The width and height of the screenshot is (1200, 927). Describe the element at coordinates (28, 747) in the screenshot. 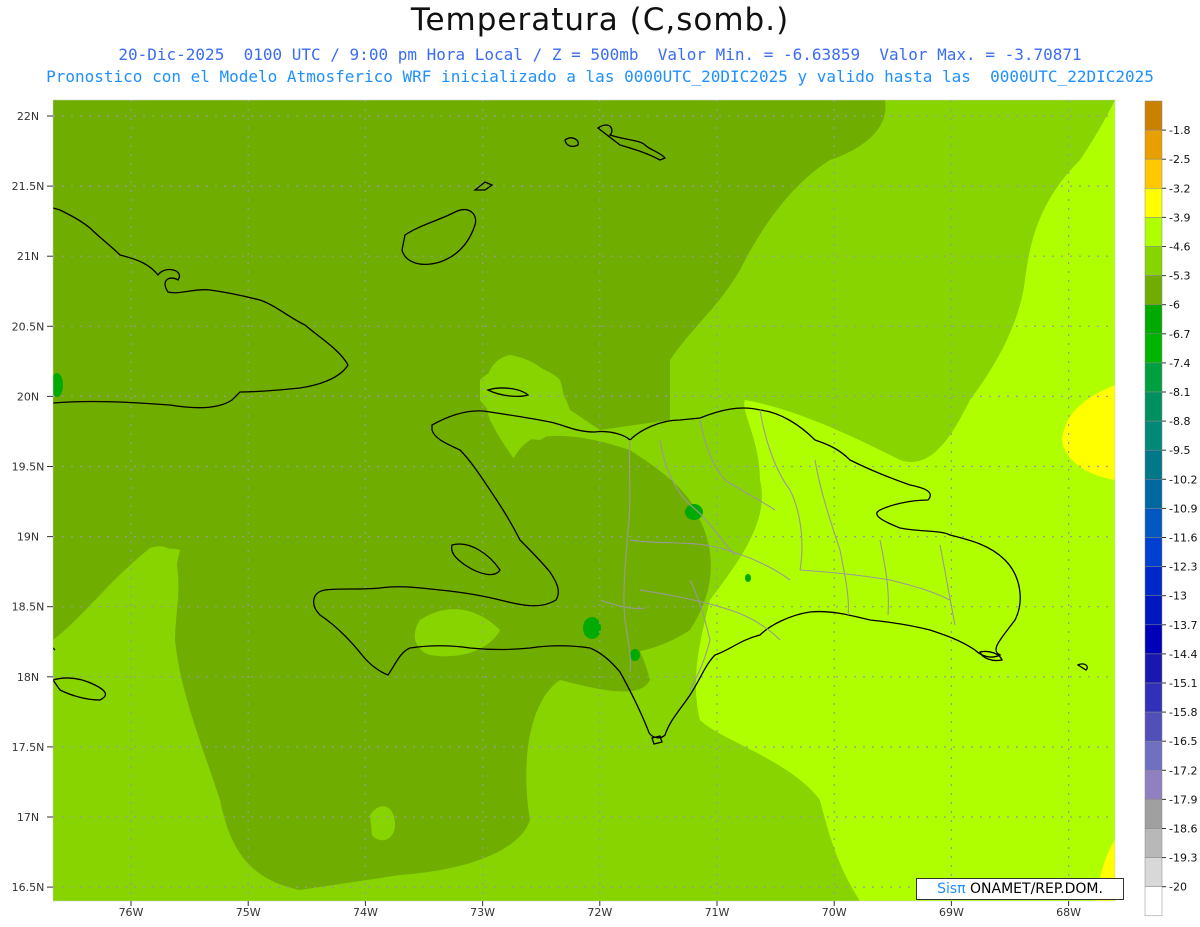

I see `lat-tick-label: 17.5N` at that location.